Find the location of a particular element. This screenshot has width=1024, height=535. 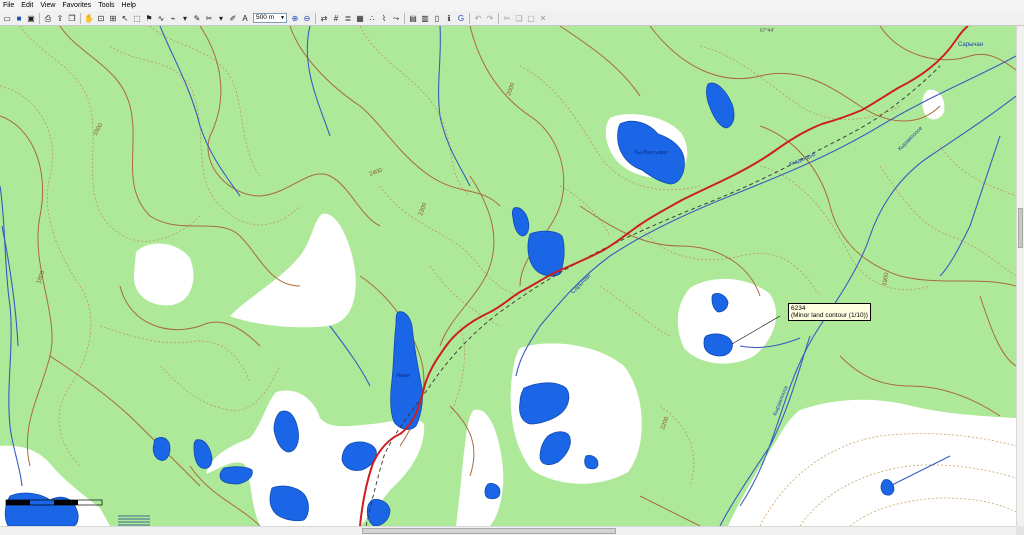

bookmark-icon: ▯ is located at coordinates (437, 18).